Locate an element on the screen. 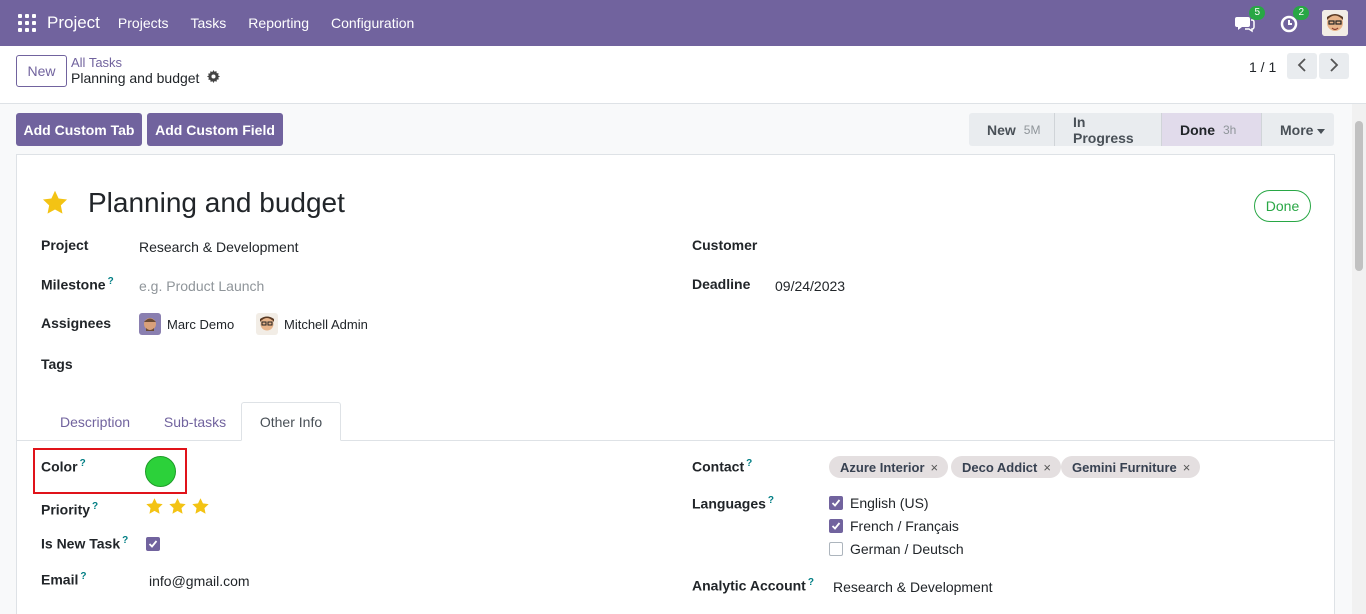  language-option: English (US) is located at coordinates (879, 503).